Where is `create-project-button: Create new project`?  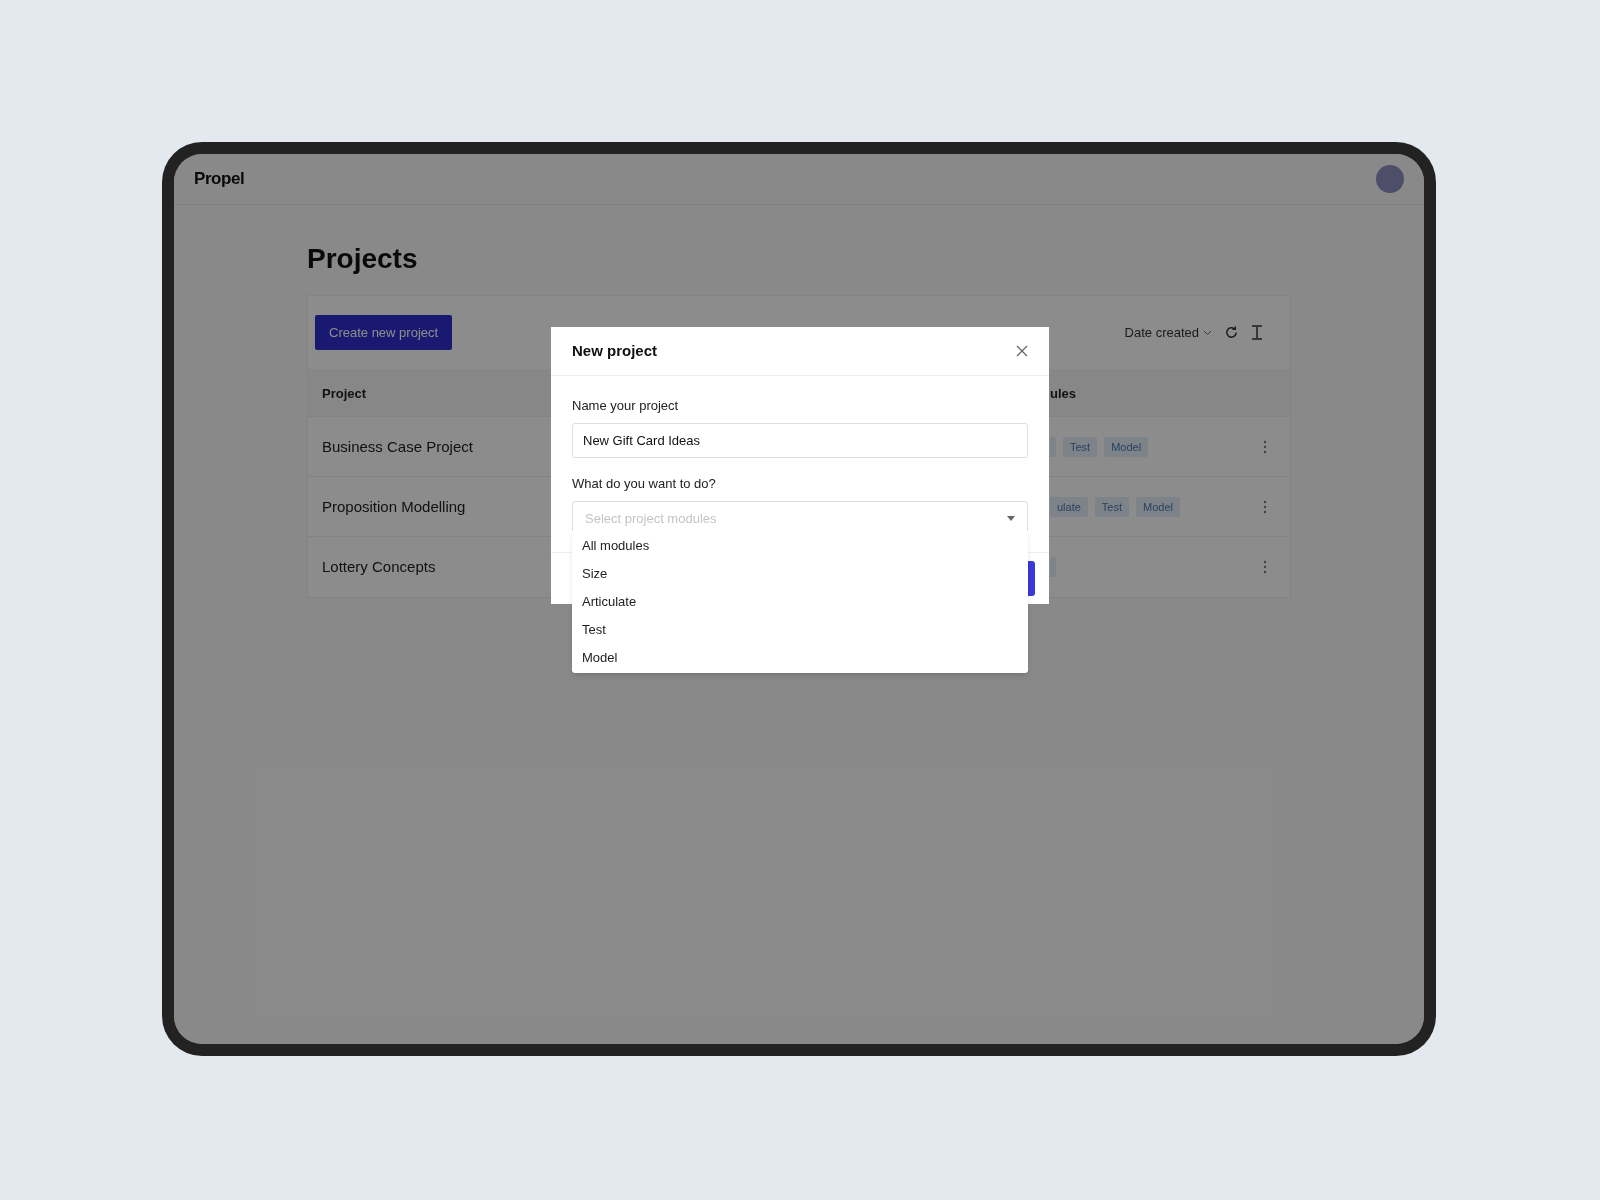 create-project-button: Create new project is located at coordinates (384, 332).